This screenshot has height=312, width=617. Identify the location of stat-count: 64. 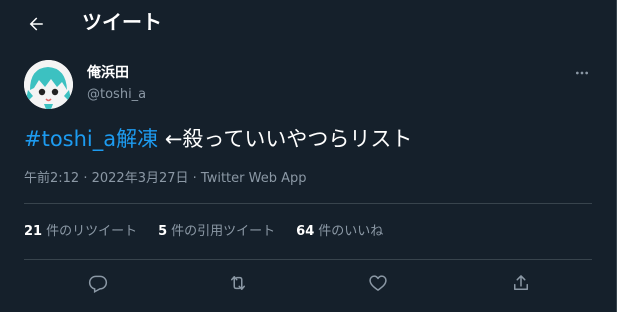
(305, 231).